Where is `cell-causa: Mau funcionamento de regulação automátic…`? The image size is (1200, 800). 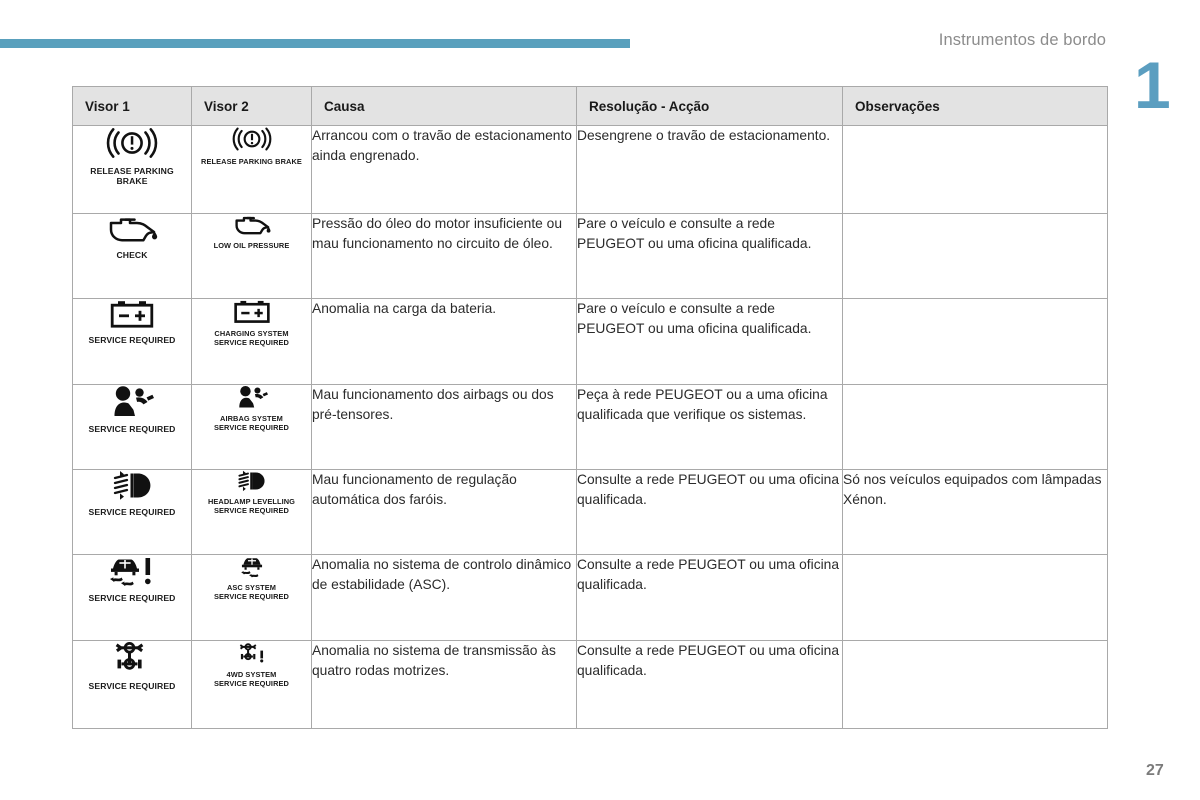
cell-causa: Mau funcionamento de regulação automátic… is located at coordinates (444, 512).